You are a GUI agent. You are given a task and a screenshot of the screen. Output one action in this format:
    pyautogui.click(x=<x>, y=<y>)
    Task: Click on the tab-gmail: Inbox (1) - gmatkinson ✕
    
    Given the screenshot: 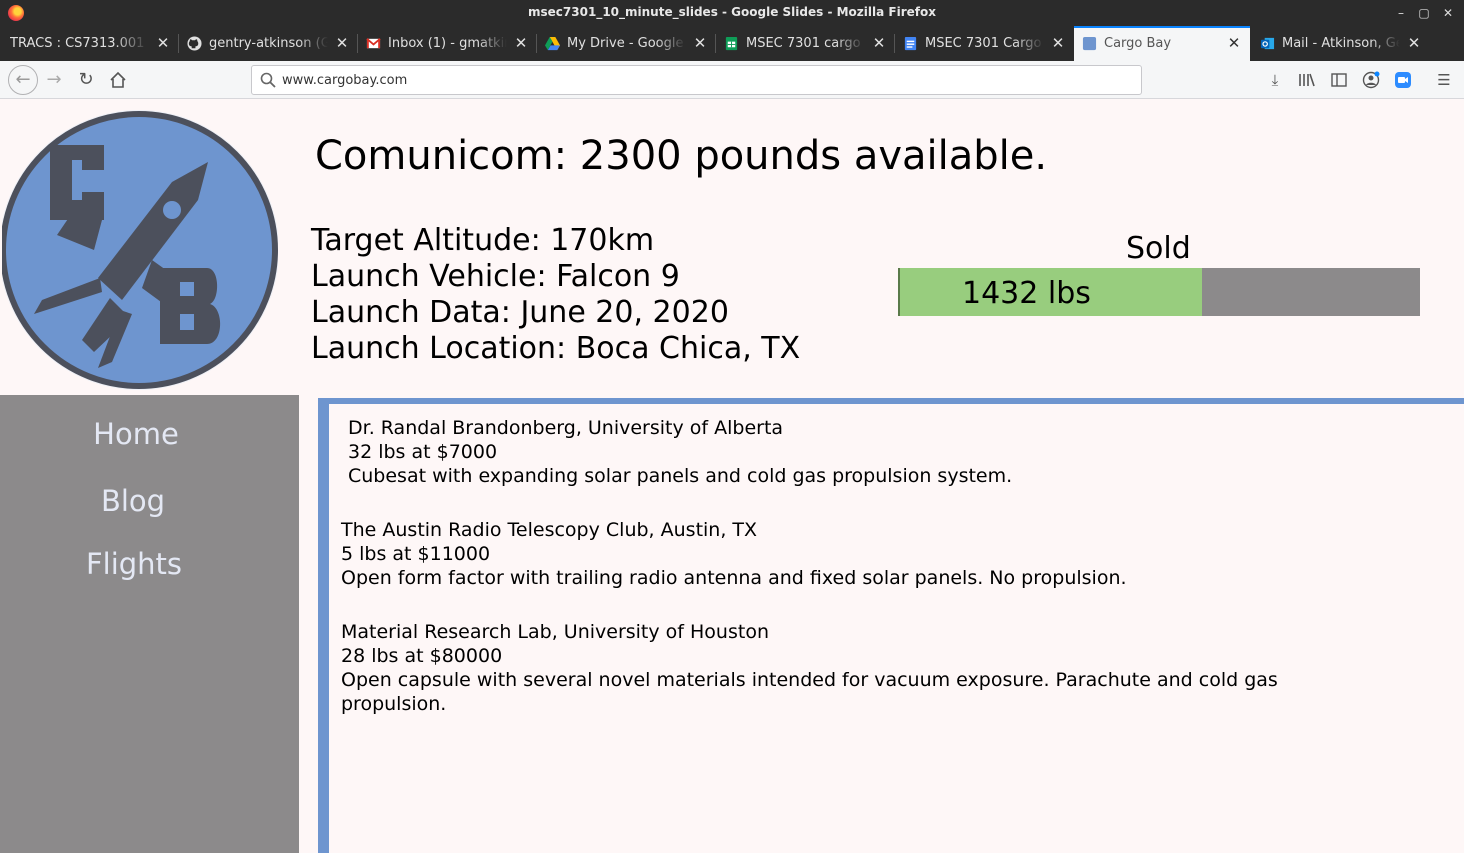 What is the action you would take?
    pyautogui.click(x=447, y=43)
    